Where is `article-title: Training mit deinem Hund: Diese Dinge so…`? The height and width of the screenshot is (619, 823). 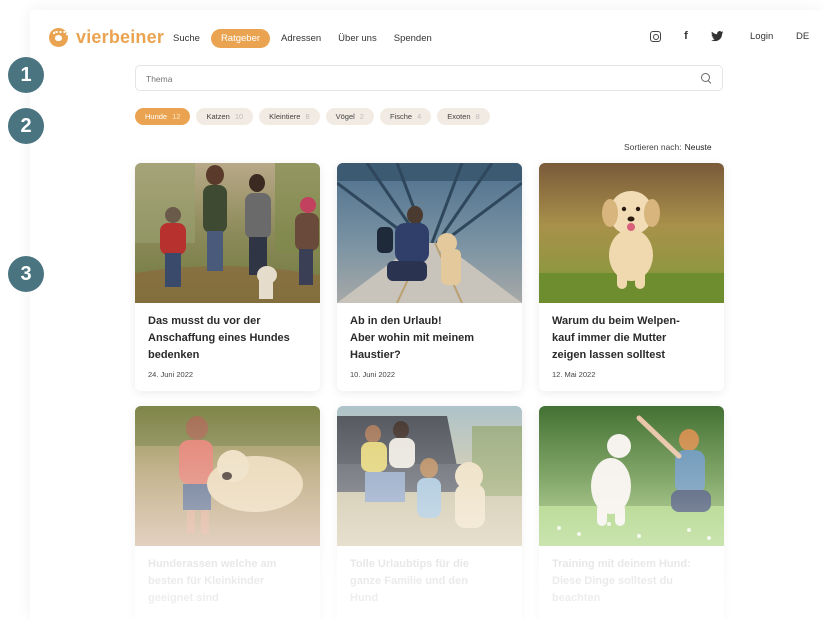 article-title: Training mit deinem Hund: Diese Dinge so… is located at coordinates (631, 576).